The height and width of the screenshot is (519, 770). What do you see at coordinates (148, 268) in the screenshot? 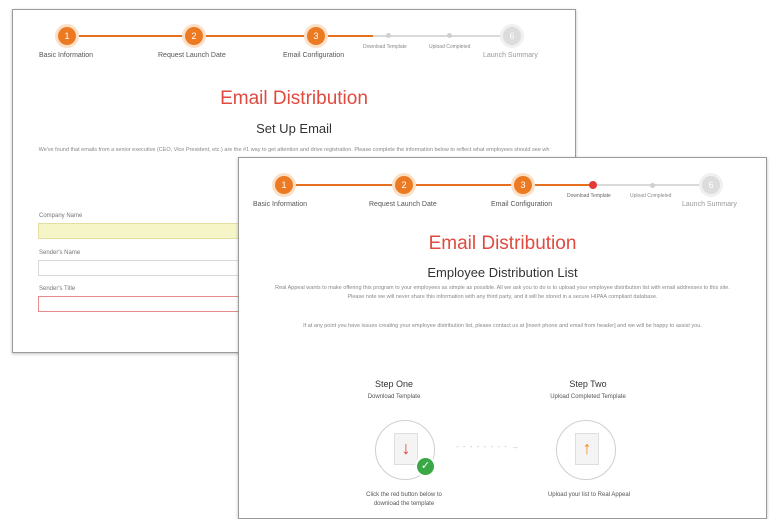
I see `sender-name-field` at bounding box center [148, 268].